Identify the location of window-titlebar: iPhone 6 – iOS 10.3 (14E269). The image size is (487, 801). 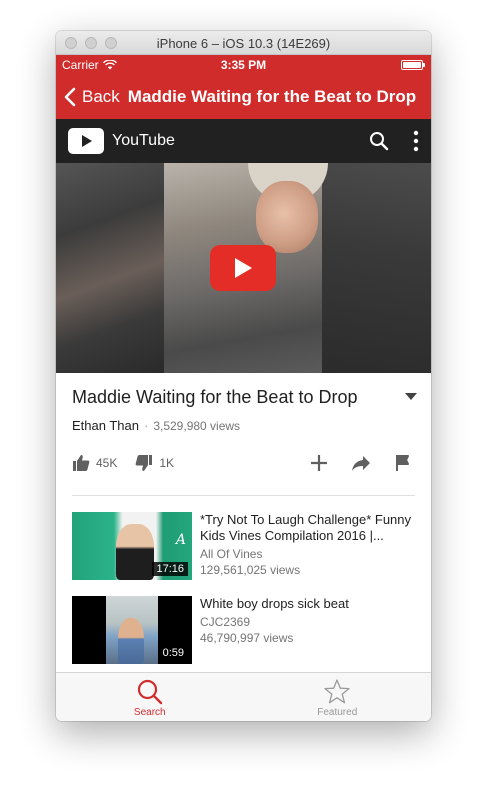
(243, 43).